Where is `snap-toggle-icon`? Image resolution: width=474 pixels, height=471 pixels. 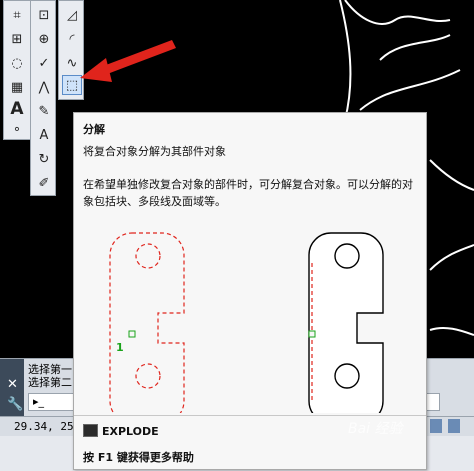 snap-toggle-icon is located at coordinates (454, 426).